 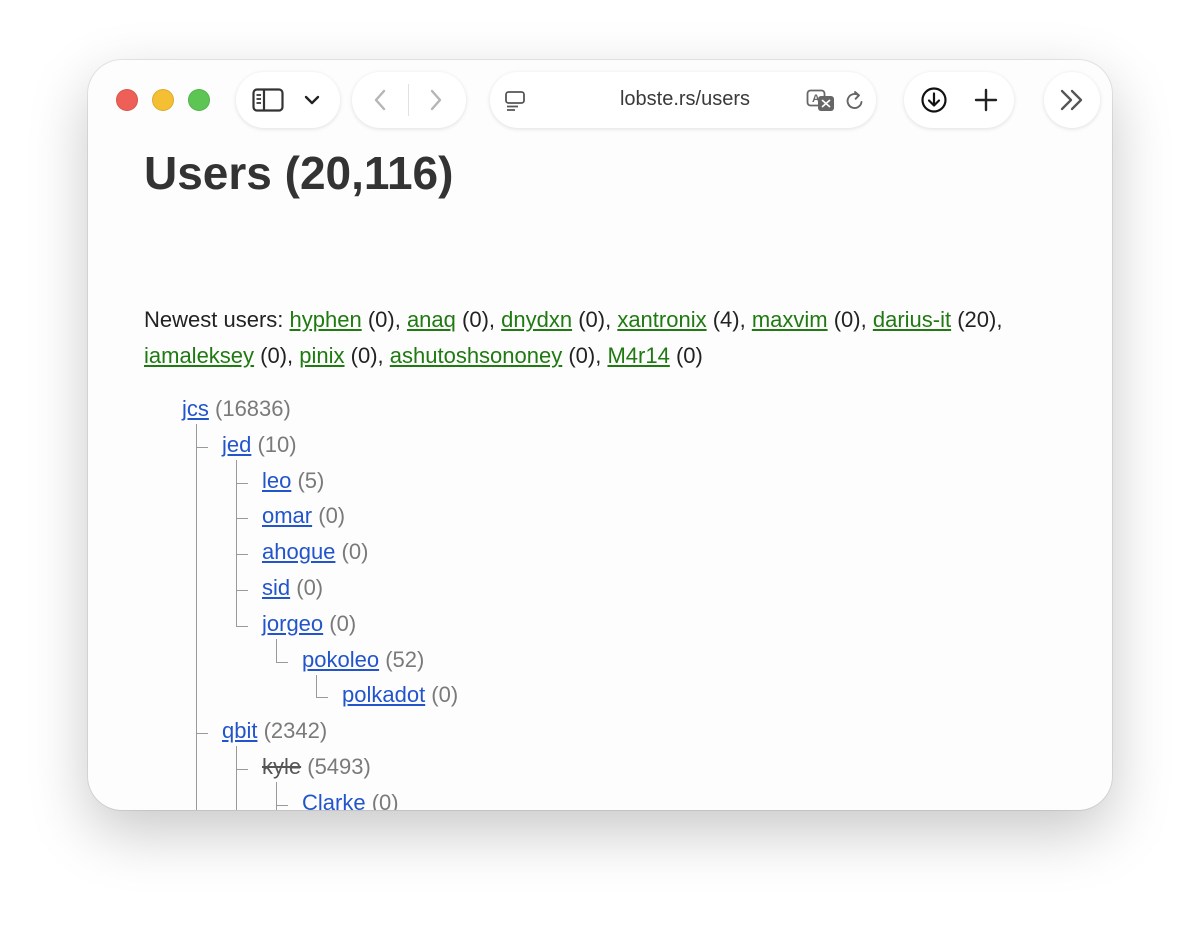 What do you see at coordinates (249, 408) in the screenshot?
I see `user-invite-count: (16836)` at bounding box center [249, 408].